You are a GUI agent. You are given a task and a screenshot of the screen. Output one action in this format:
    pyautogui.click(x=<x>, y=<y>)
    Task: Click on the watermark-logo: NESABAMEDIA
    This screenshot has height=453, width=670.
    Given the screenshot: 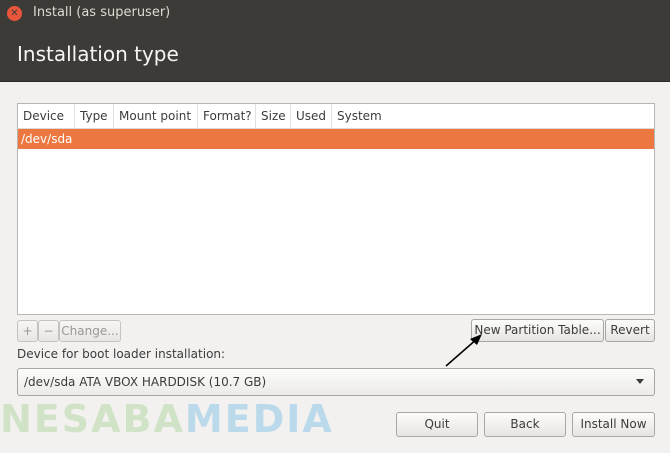 What is the action you would take?
    pyautogui.click(x=167, y=419)
    